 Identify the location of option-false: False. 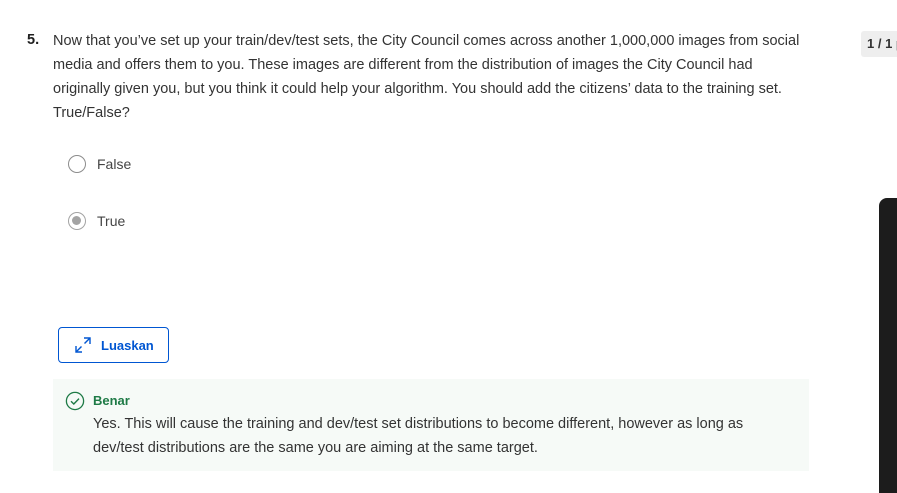
(99, 164).